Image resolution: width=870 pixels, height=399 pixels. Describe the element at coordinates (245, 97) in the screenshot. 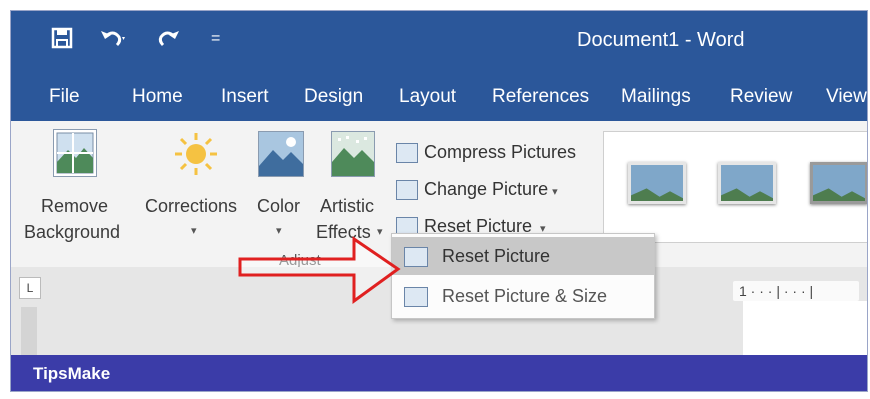

I see `tab-insert: Insert` at that location.